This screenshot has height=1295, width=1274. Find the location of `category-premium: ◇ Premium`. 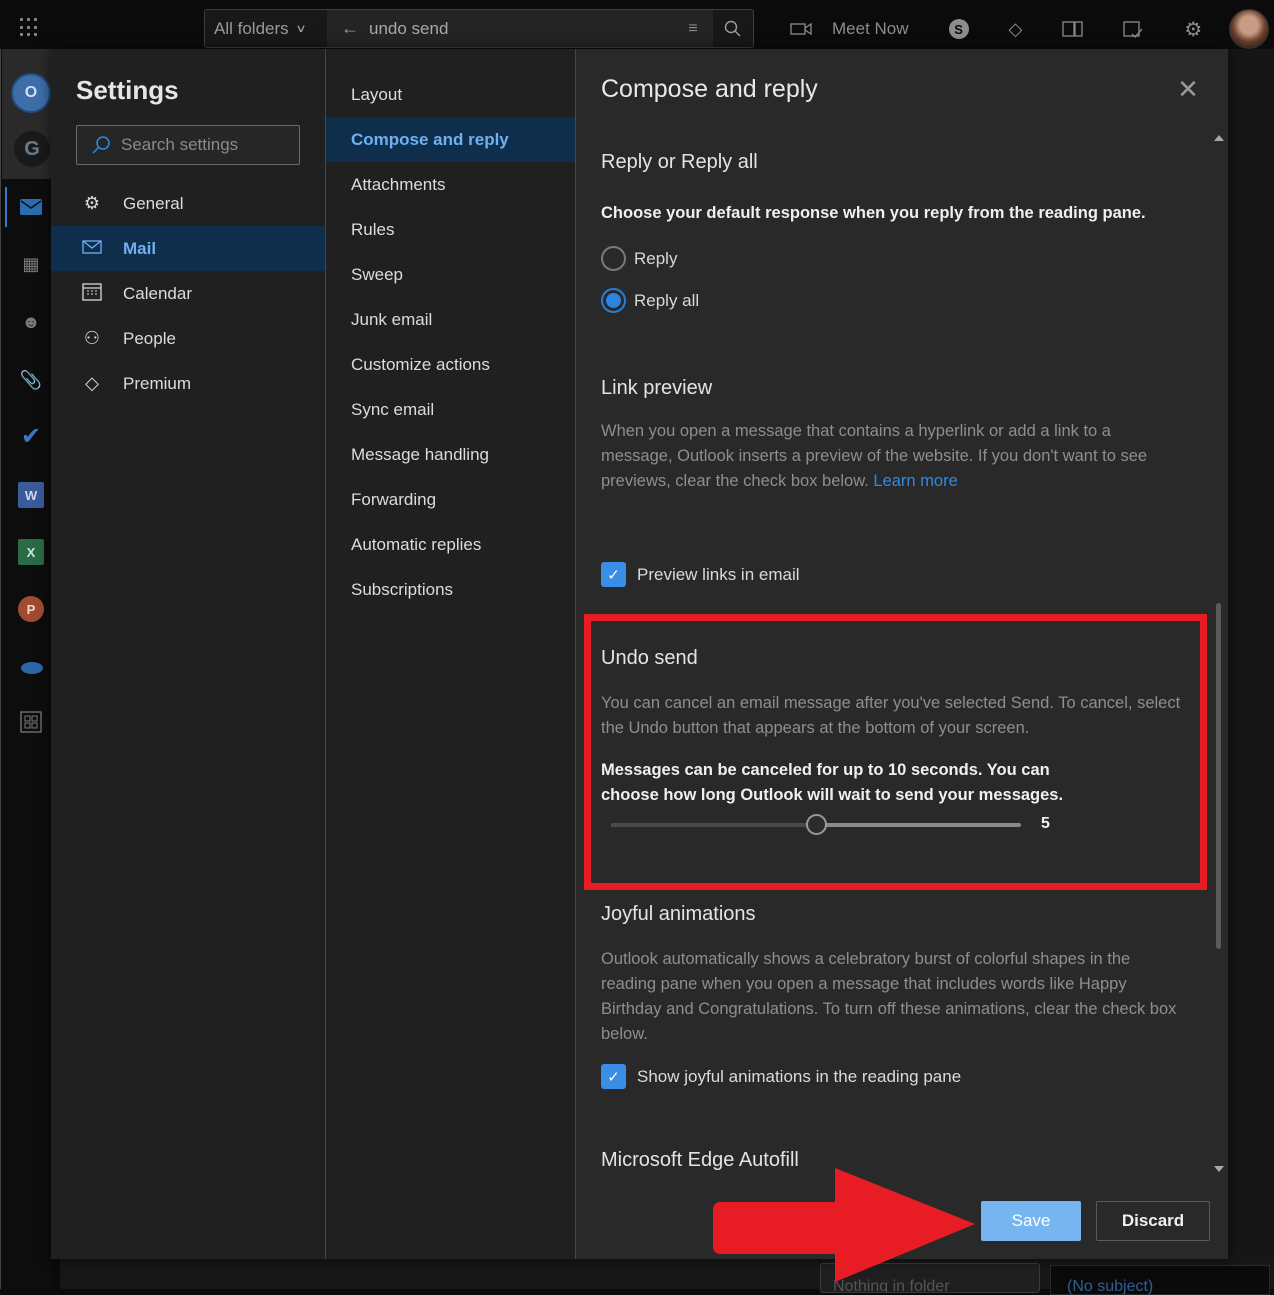

category-premium: ◇ Premium is located at coordinates (188, 383).